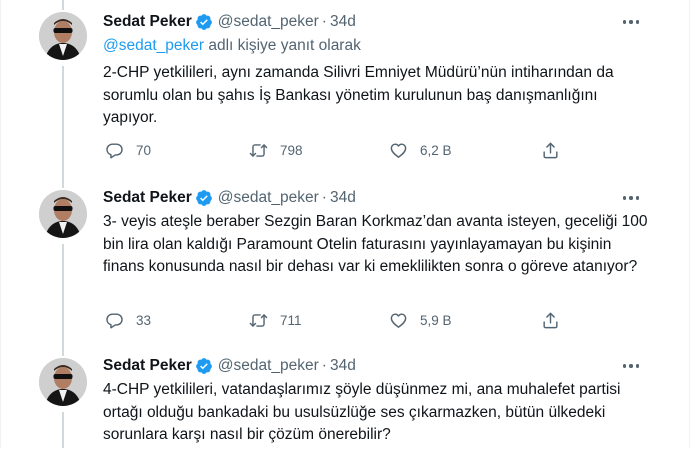  Describe the element at coordinates (341, 320) in the screenshot. I see `tweet-actions: 33 711 5,9 B` at that location.